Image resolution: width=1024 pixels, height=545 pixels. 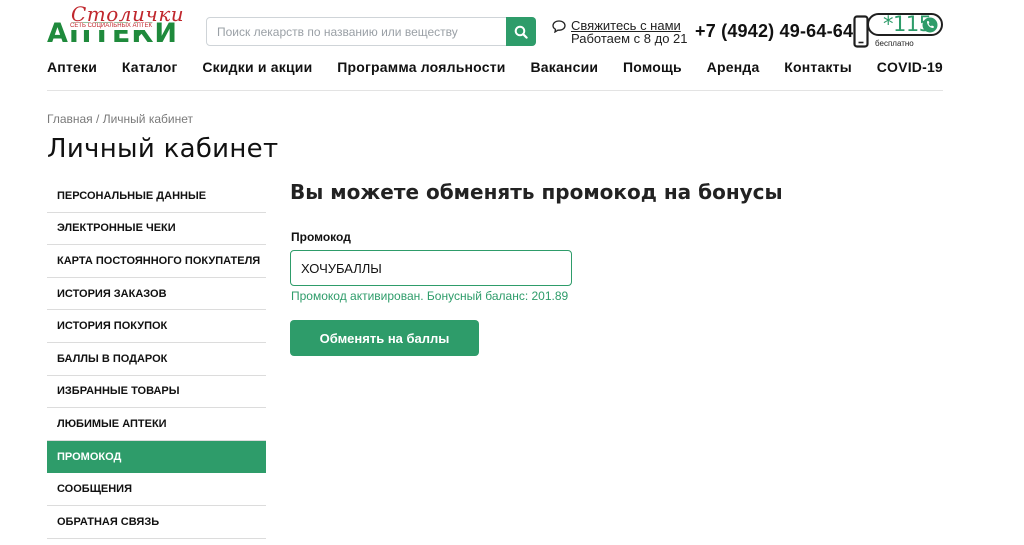 What do you see at coordinates (652, 69) in the screenshot?
I see `nav-item-help: Помощь` at bounding box center [652, 69].